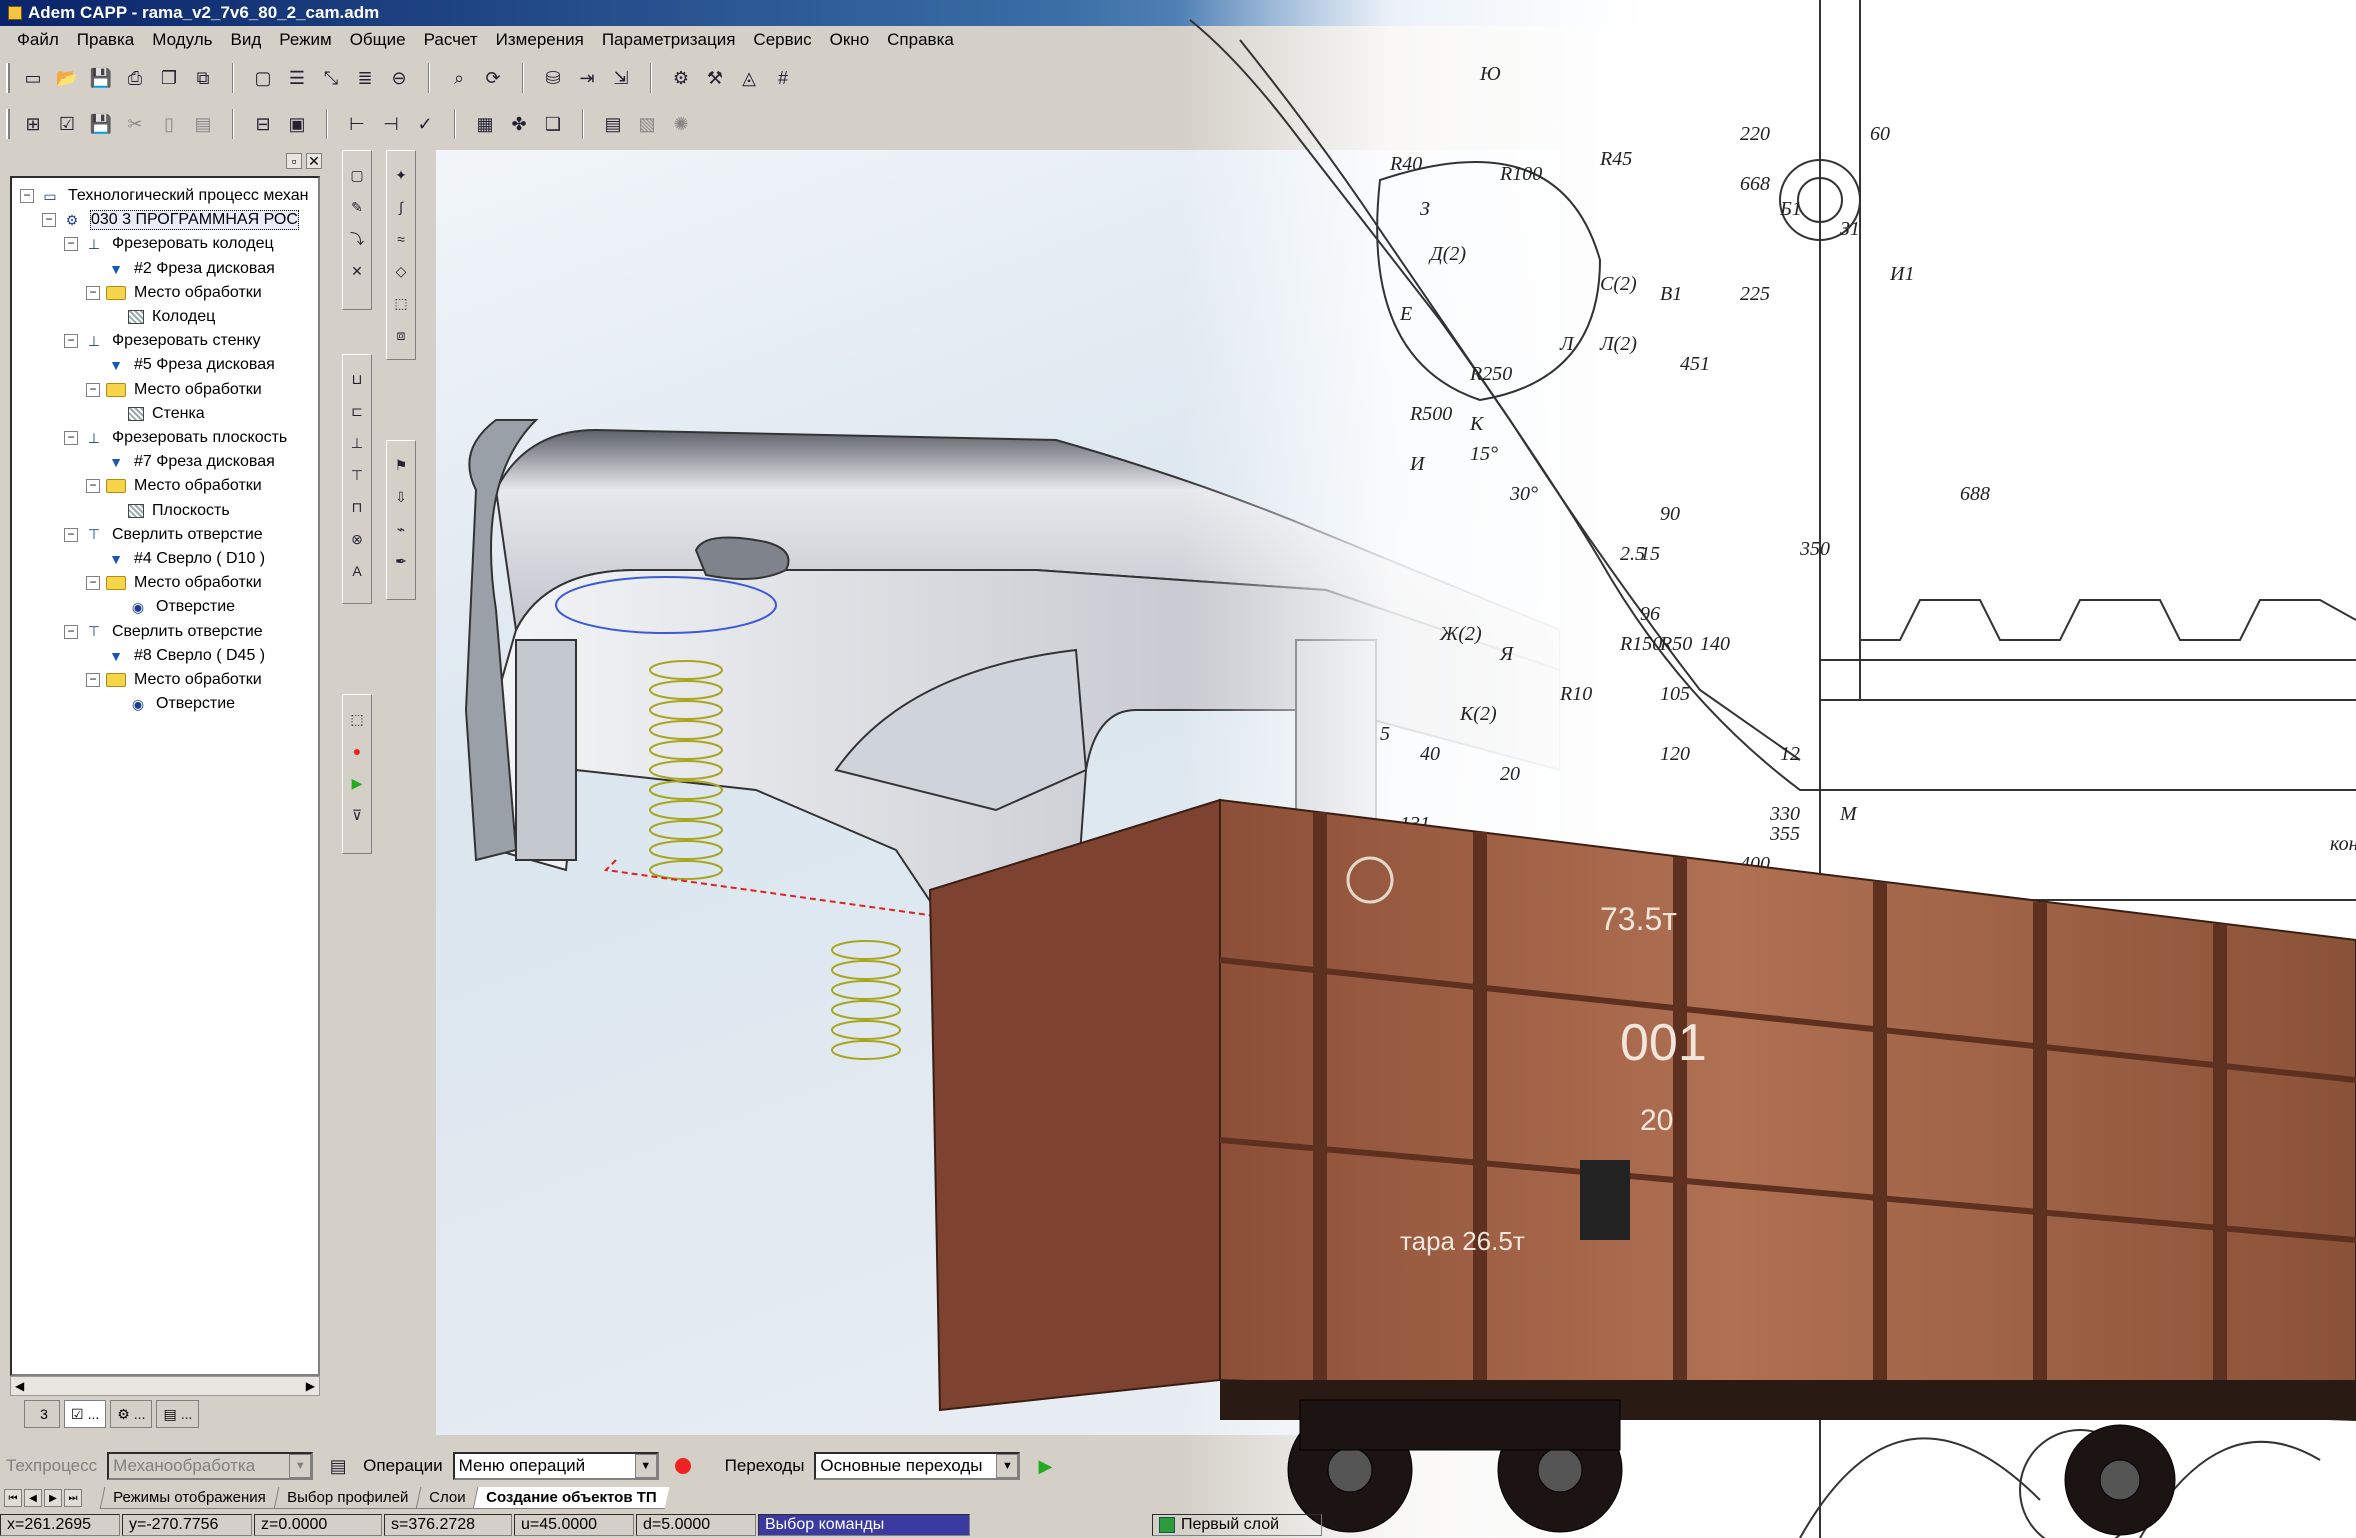 This screenshot has height=1538, width=2356. What do you see at coordinates (399, 78) in the screenshot?
I see `minus-circle-icon: ⊖` at bounding box center [399, 78].